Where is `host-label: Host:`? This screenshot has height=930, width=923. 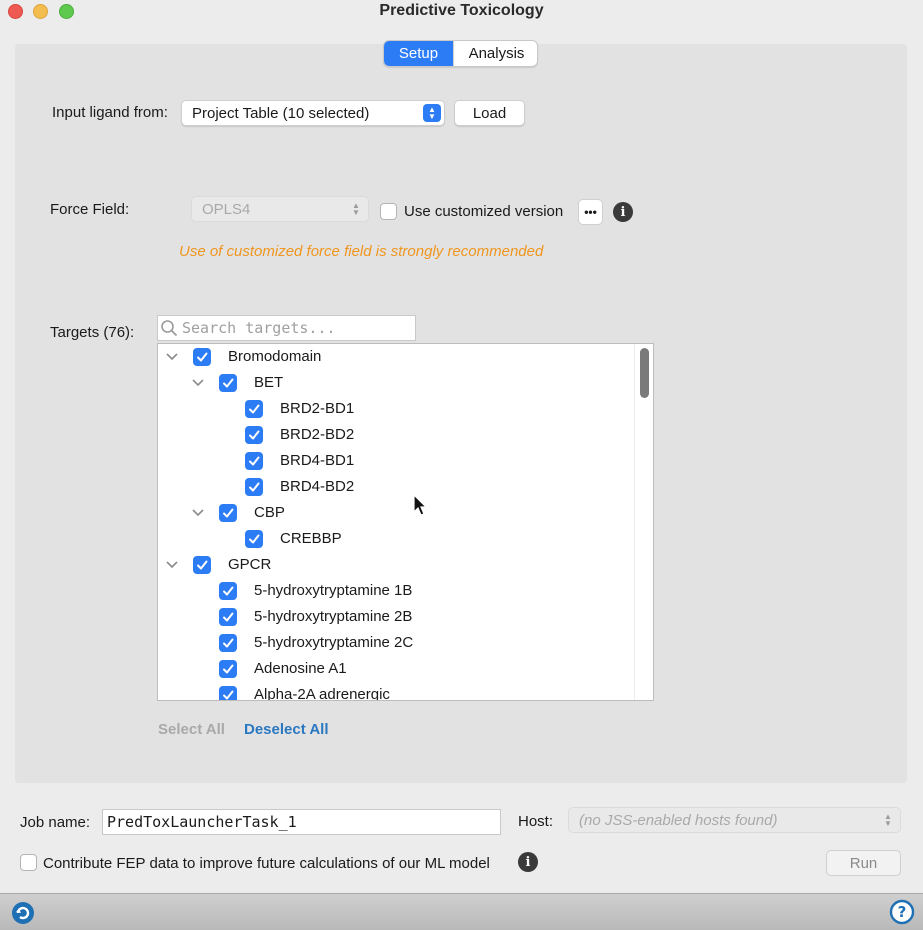
host-label: Host: is located at coordinates (536, 821).